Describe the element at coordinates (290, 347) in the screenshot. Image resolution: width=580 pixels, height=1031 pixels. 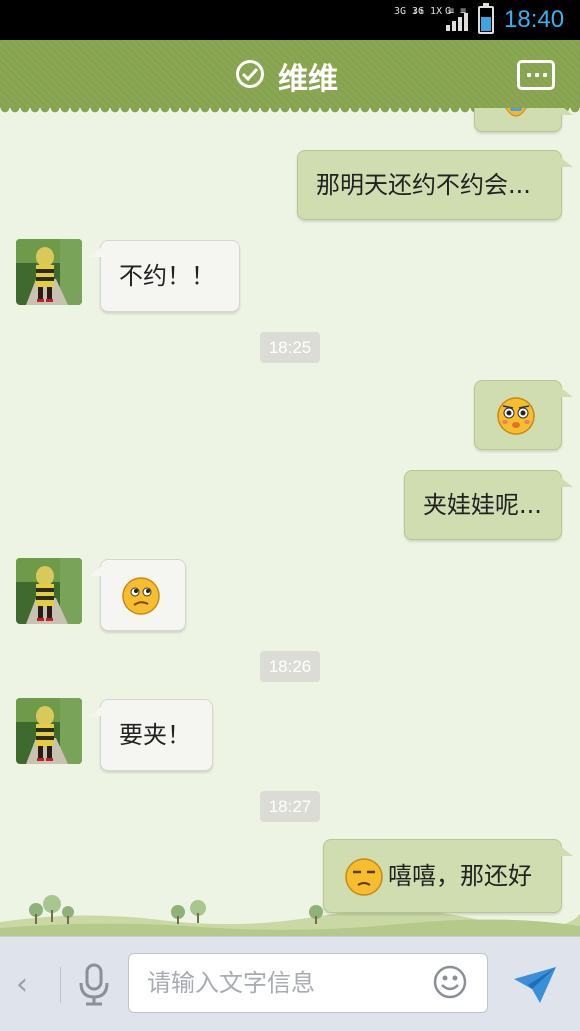
I see `timestamp: 18:25` at that location.